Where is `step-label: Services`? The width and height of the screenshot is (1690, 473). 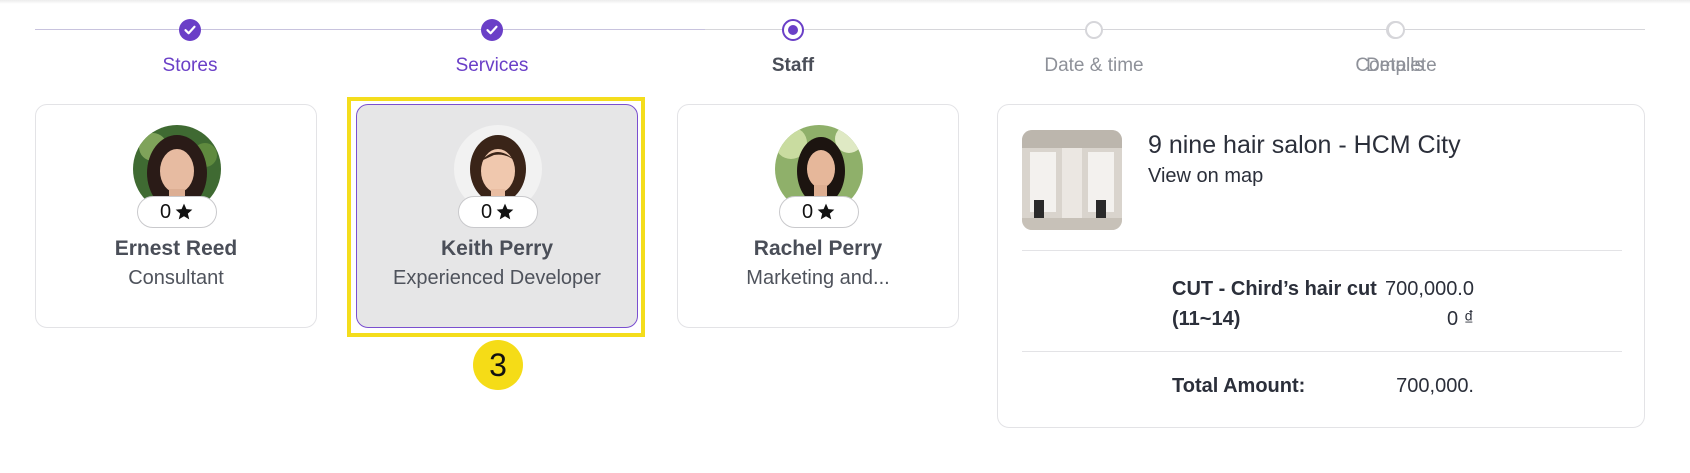 step-label: Services is located at coordinates (492, 65).